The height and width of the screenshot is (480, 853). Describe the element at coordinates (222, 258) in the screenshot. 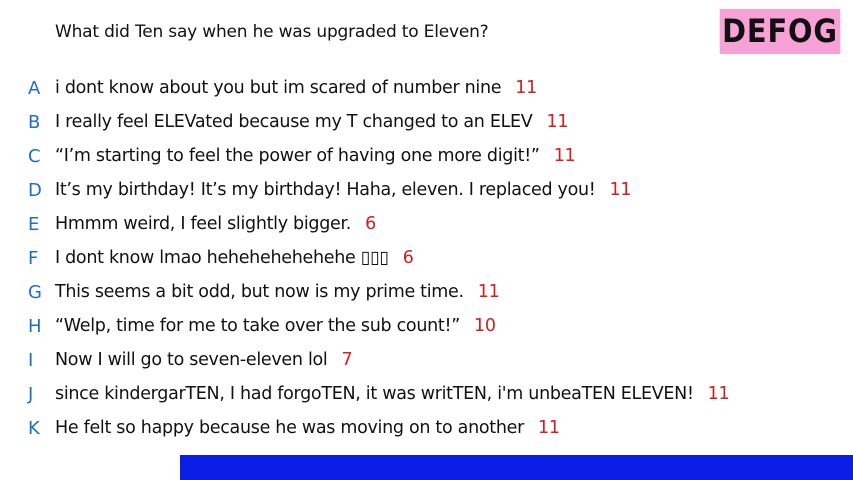

I see `answer-text-content: I dont know lmao hehehehehehehe ▯▯▯` at that location.